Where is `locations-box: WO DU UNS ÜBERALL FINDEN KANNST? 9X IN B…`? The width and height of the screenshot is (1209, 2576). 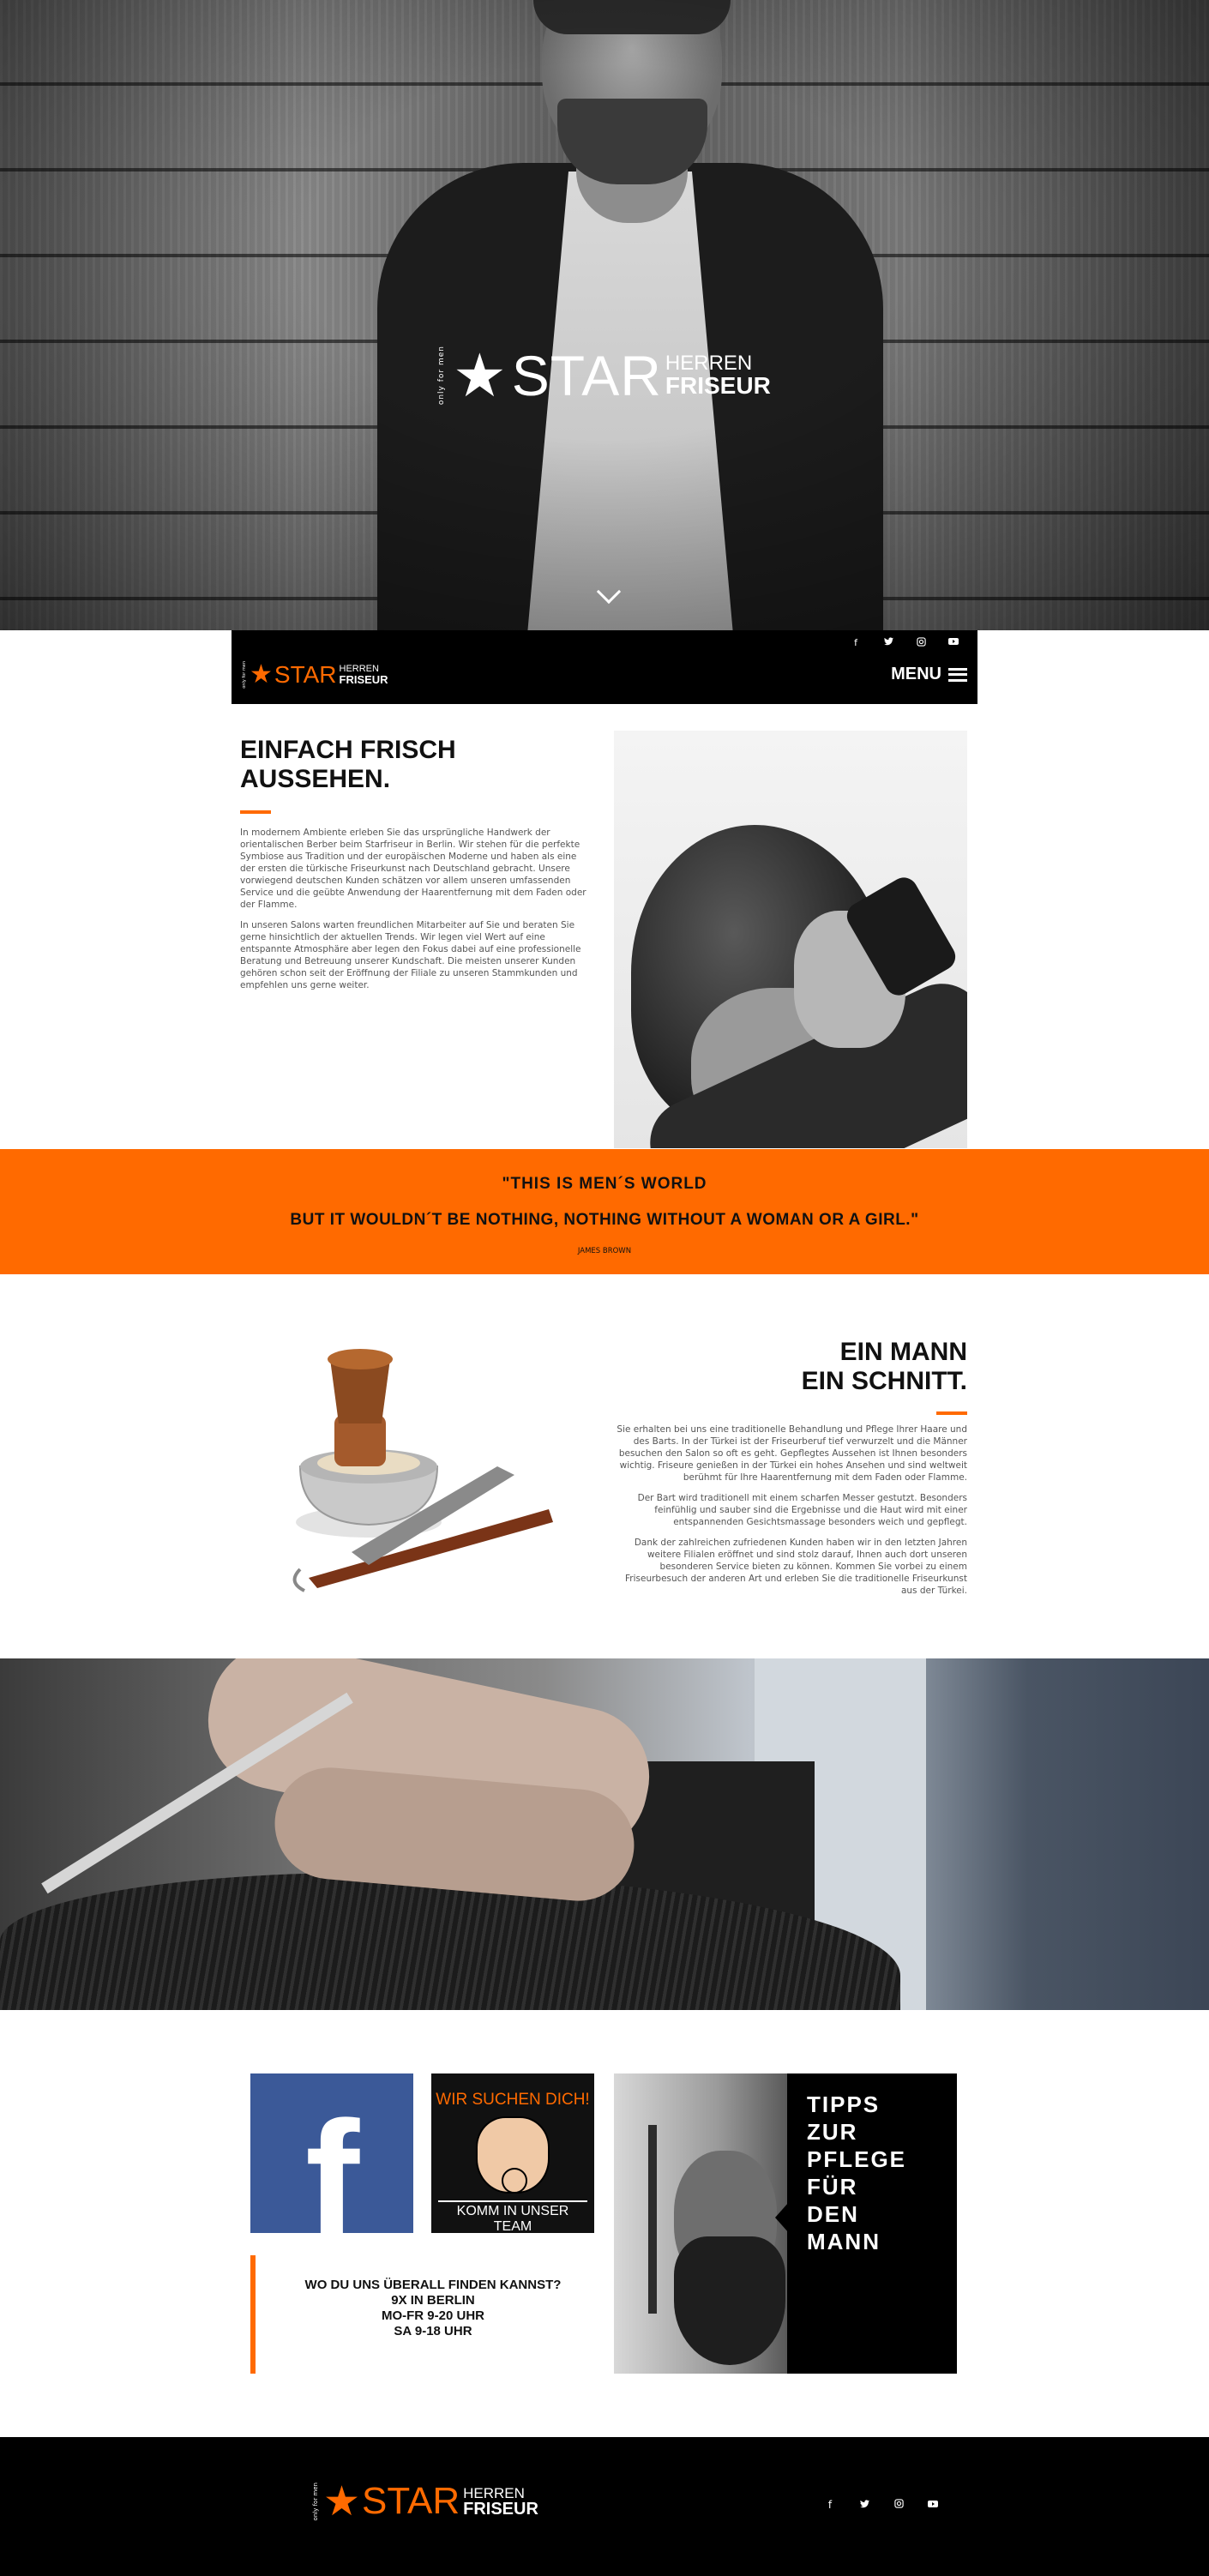 locations-box: WO DU UNS ÜBERALL FINDEN KANNST? 9X IN B… is located at coordinates (421, 2314).